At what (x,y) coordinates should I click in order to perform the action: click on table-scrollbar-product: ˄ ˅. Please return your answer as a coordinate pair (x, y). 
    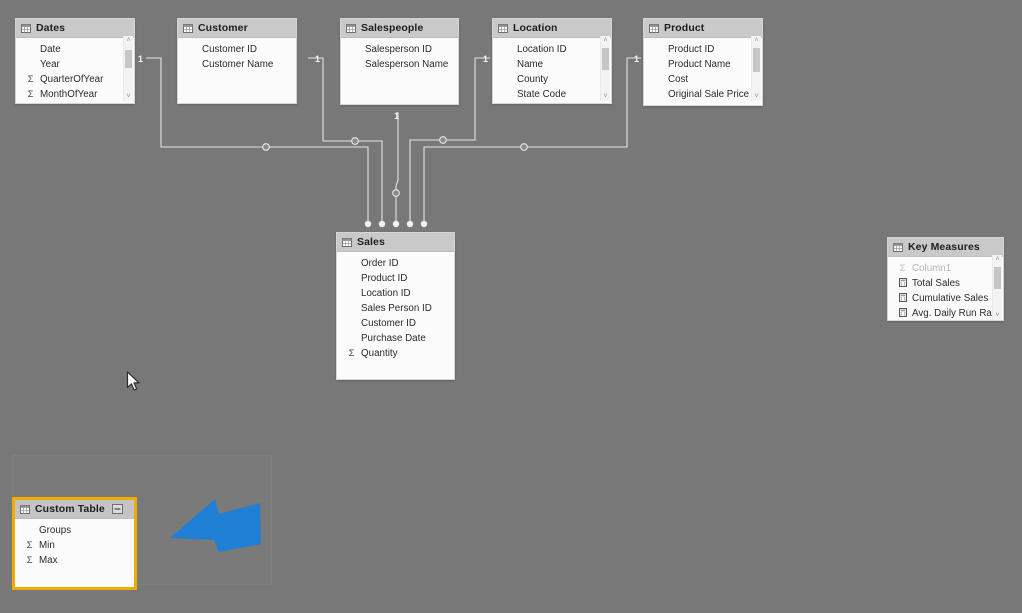
    Looking at the image, I should click on (756, 68).